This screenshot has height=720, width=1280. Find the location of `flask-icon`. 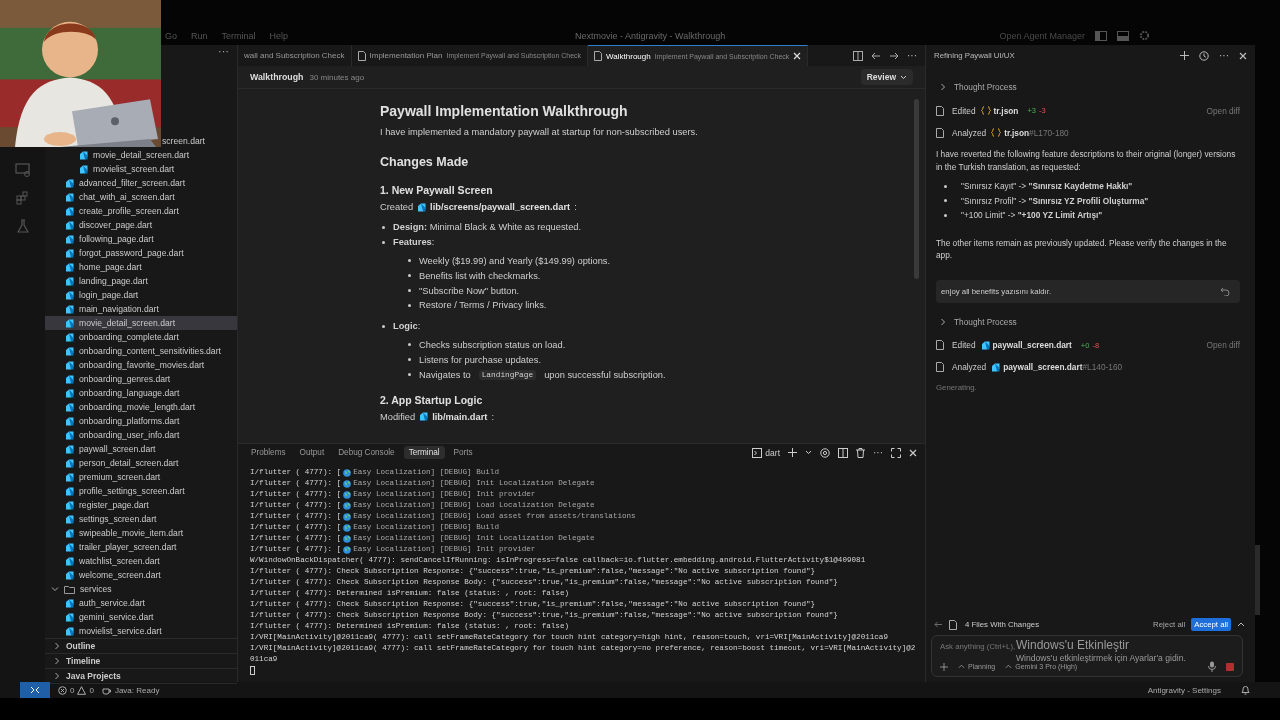

flask-icon is located at coordinates (22, 226).